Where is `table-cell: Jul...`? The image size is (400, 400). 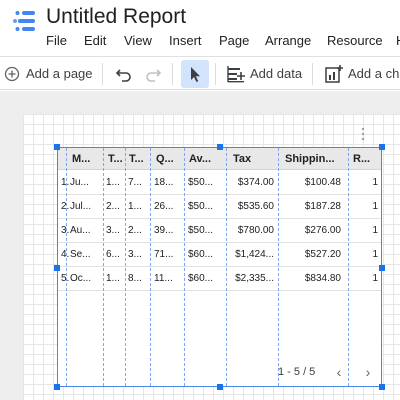 table-cell: Jul... is located at coordinates (81, 206).